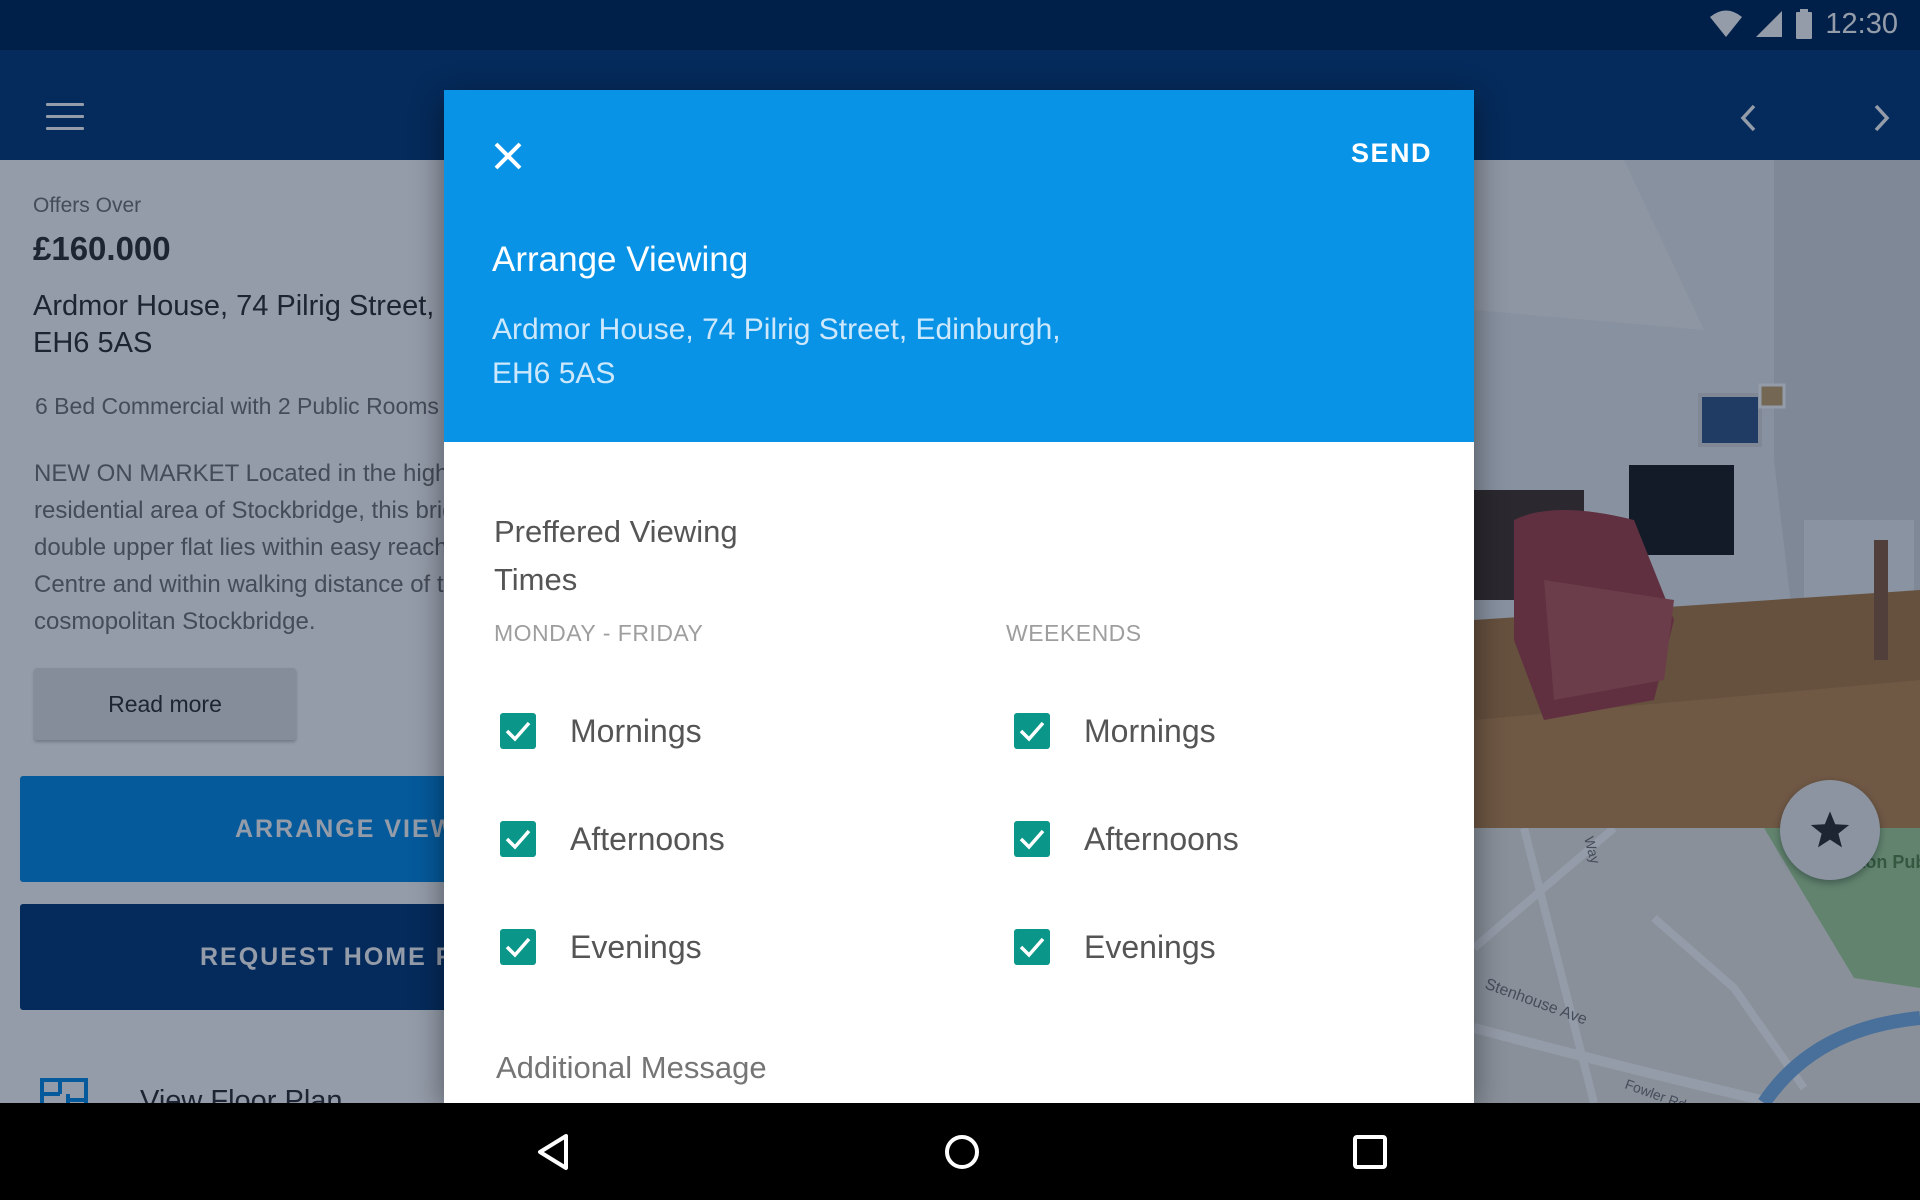 Image resolution: width=1920 pixels, height=1200 pixels. Describe the element at coordinates (554, 1152) in the screenshot. I see `back-icon` at that location.